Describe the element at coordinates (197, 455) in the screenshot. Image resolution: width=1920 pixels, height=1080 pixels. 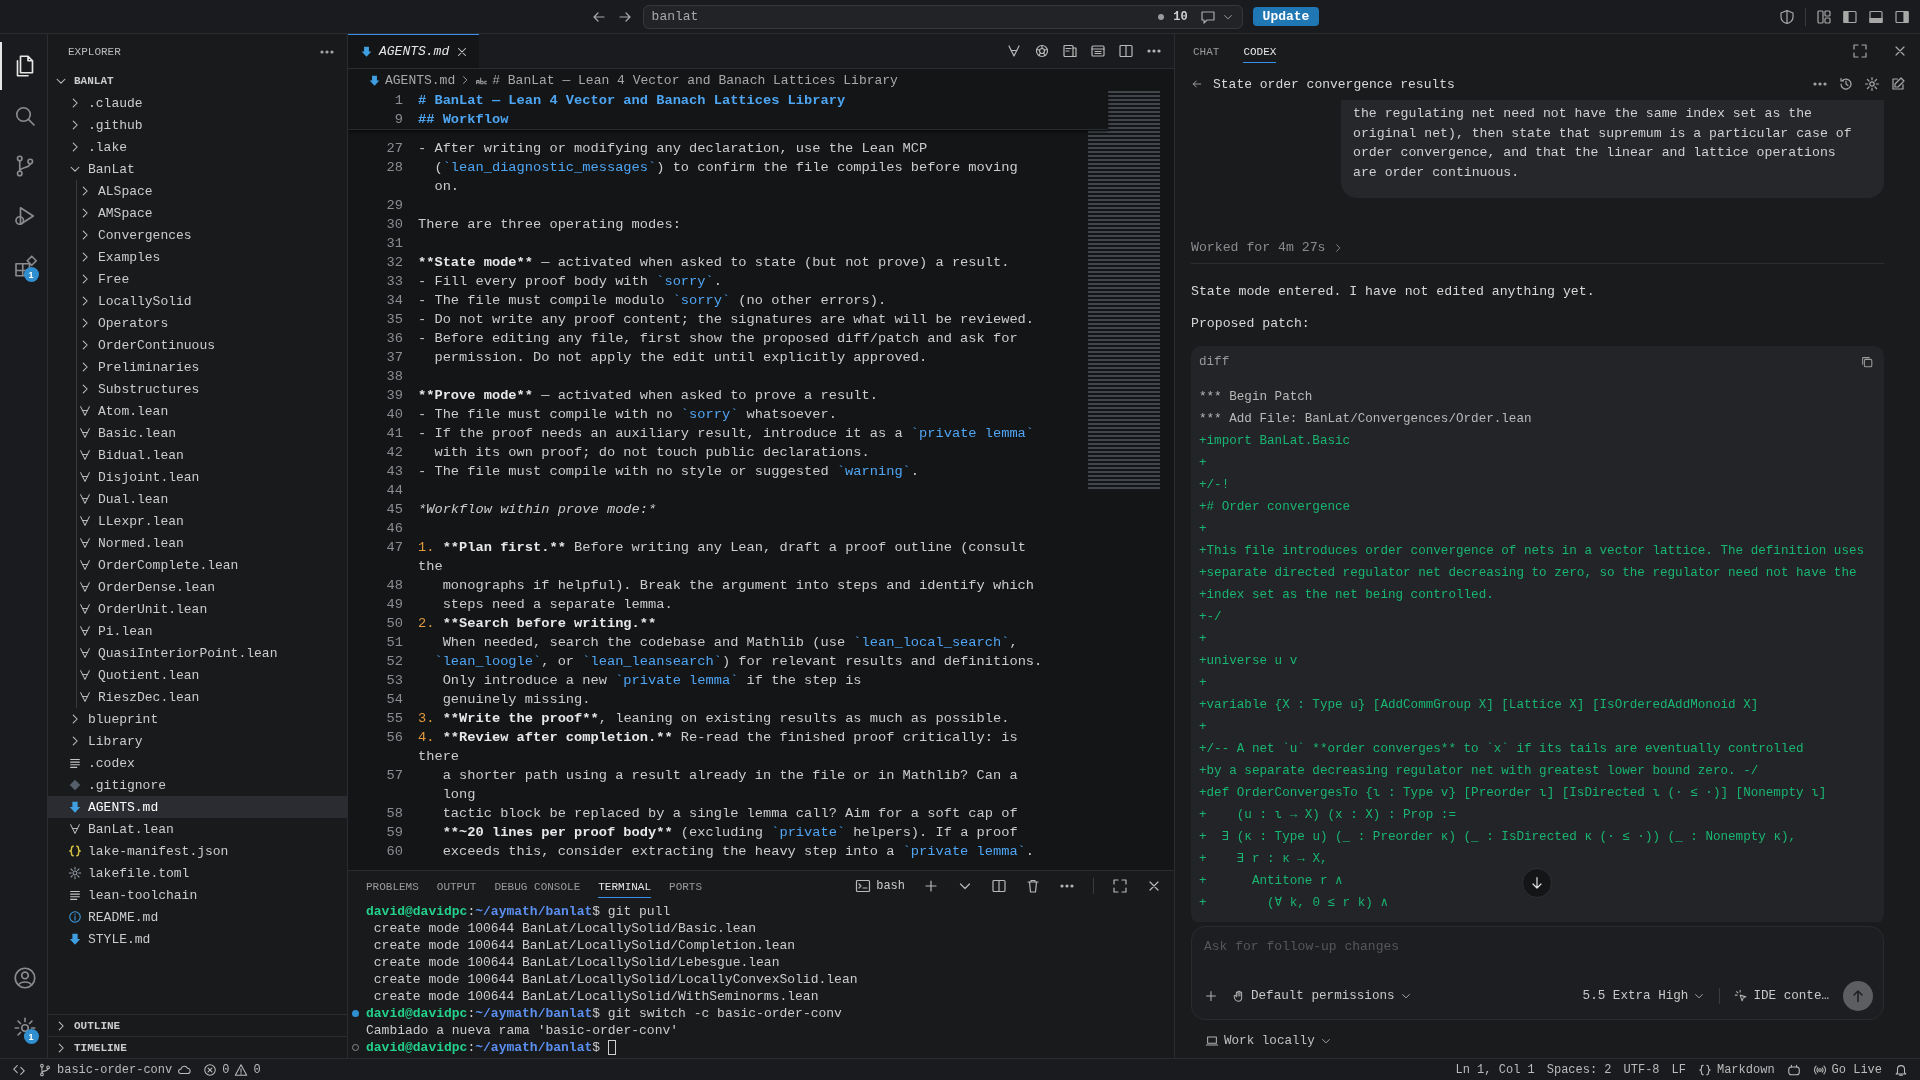
I see `file-item: Bidual.lean` at that location.